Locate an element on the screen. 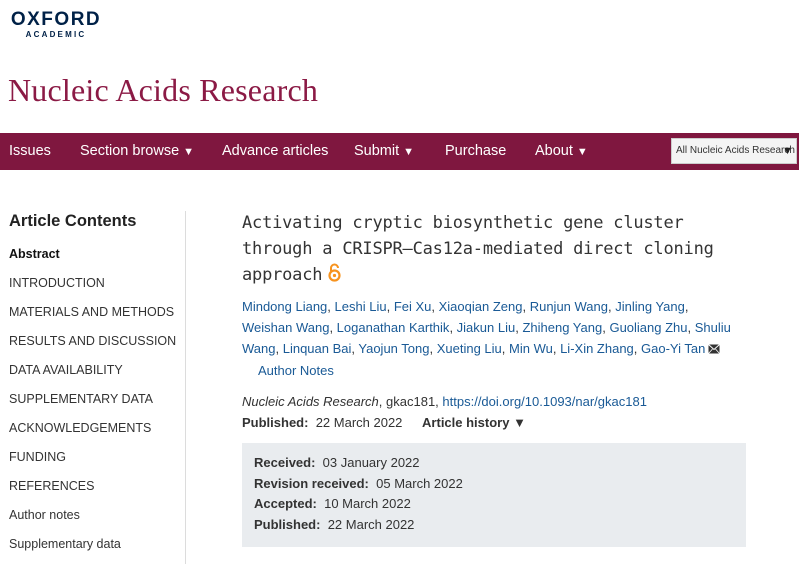 The width and height of the screenshot is (799, 564). history-date: 10 March 2022 is located at coordinates (367, 503).